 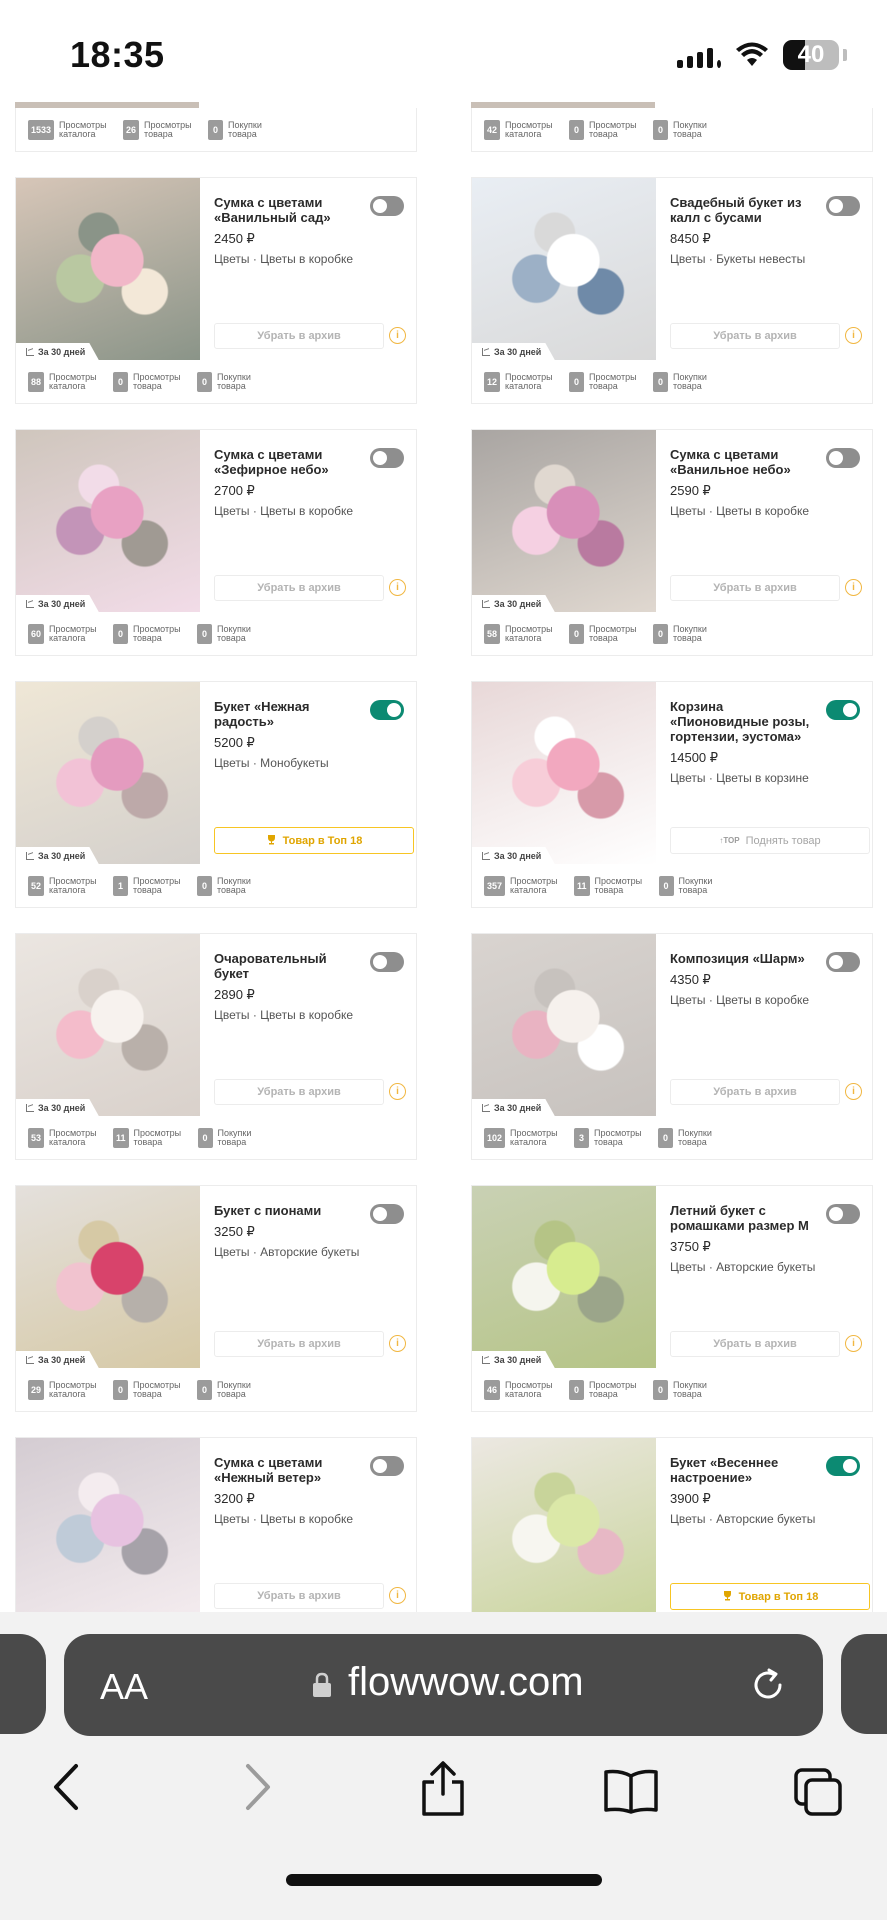 What do you see at coordinates (288, 1210) in the screenshot?
I see `product-title: Букет с пионами` at bounding box center [288, 1210].